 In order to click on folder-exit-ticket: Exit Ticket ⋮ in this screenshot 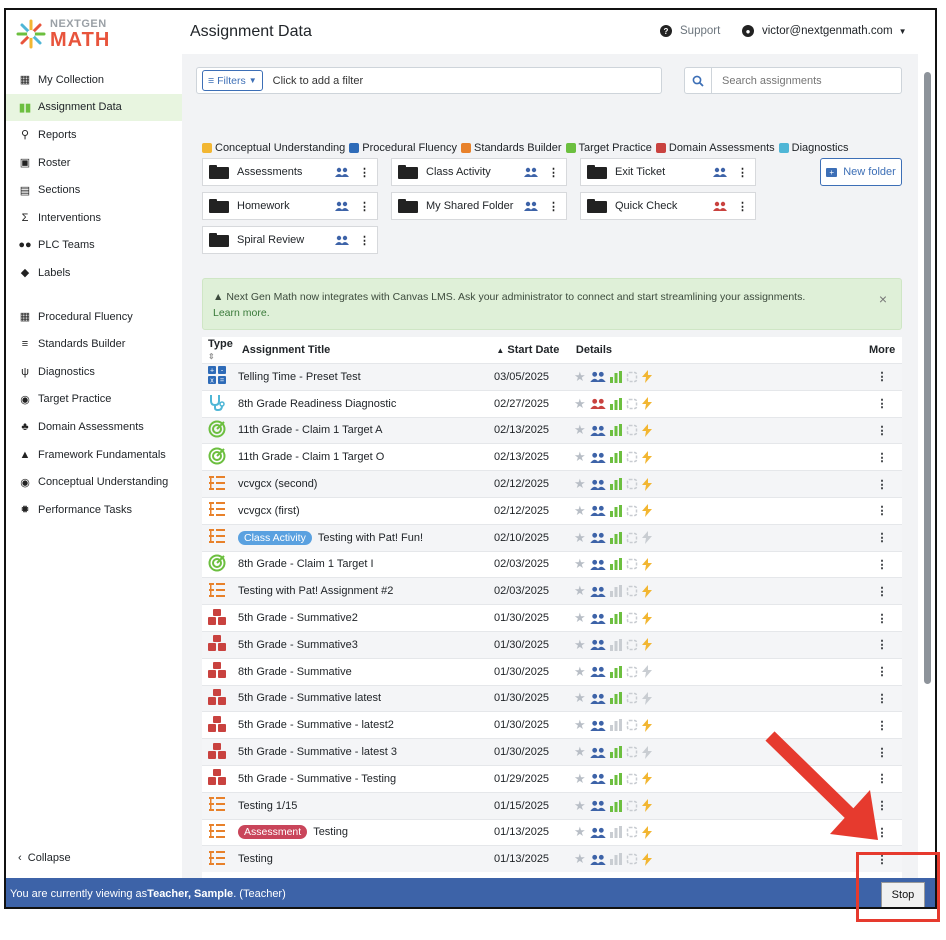, I will do `click(668, 172)`.